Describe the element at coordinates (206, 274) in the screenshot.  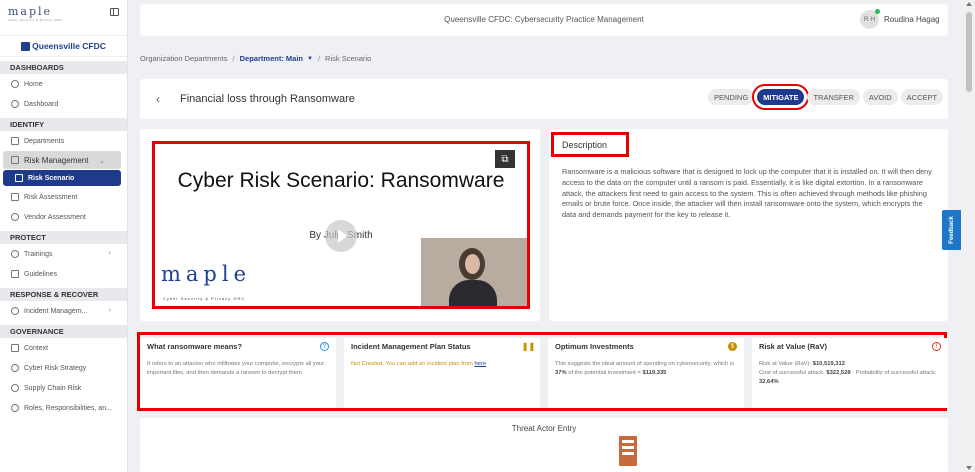
I see `slide-logo: maple` at that location.